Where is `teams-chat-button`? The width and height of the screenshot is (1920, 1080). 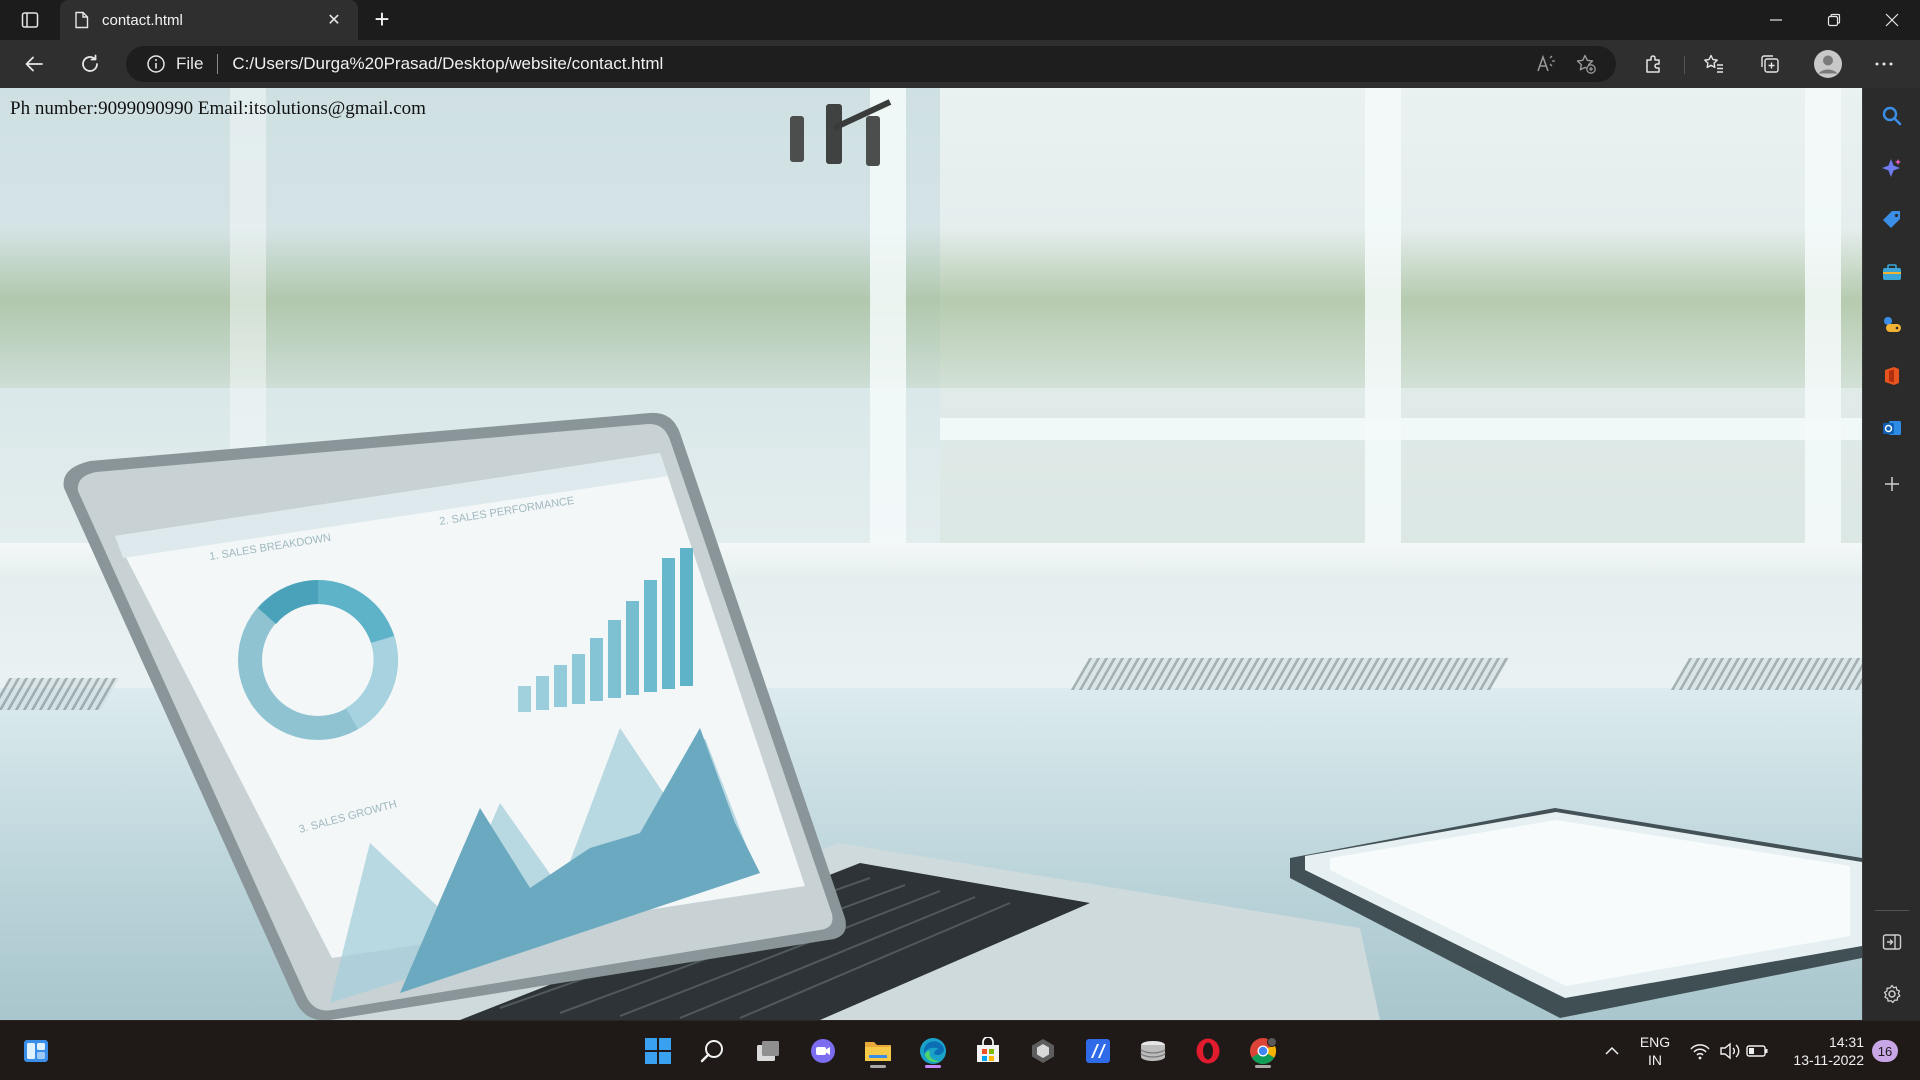
teams-chat-button is located at coordinates (823, 1051).